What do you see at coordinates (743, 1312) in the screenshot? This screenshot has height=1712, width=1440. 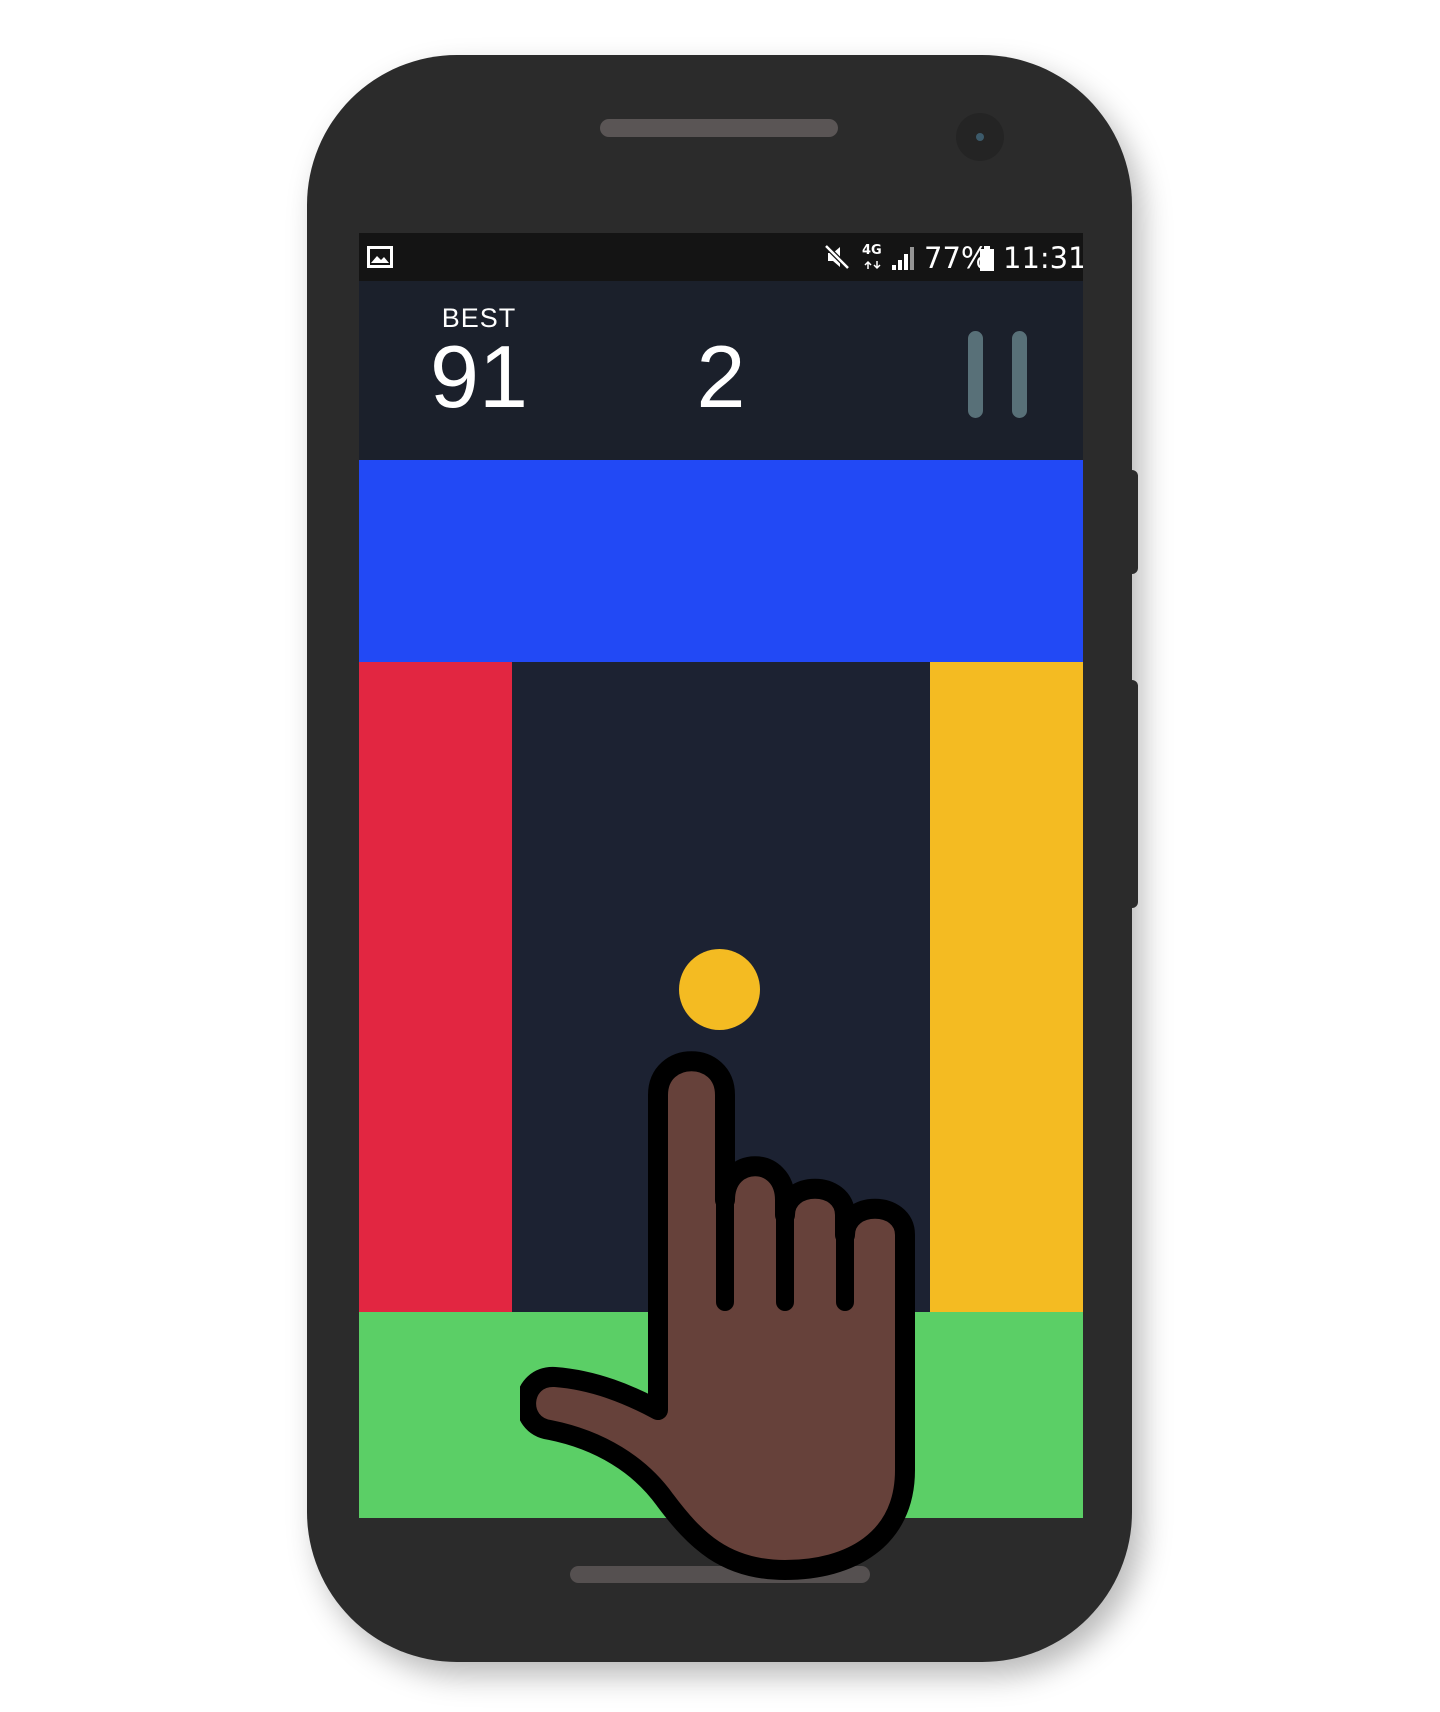 I see `tap-hand-icon` at bounding box center [743, 1312].